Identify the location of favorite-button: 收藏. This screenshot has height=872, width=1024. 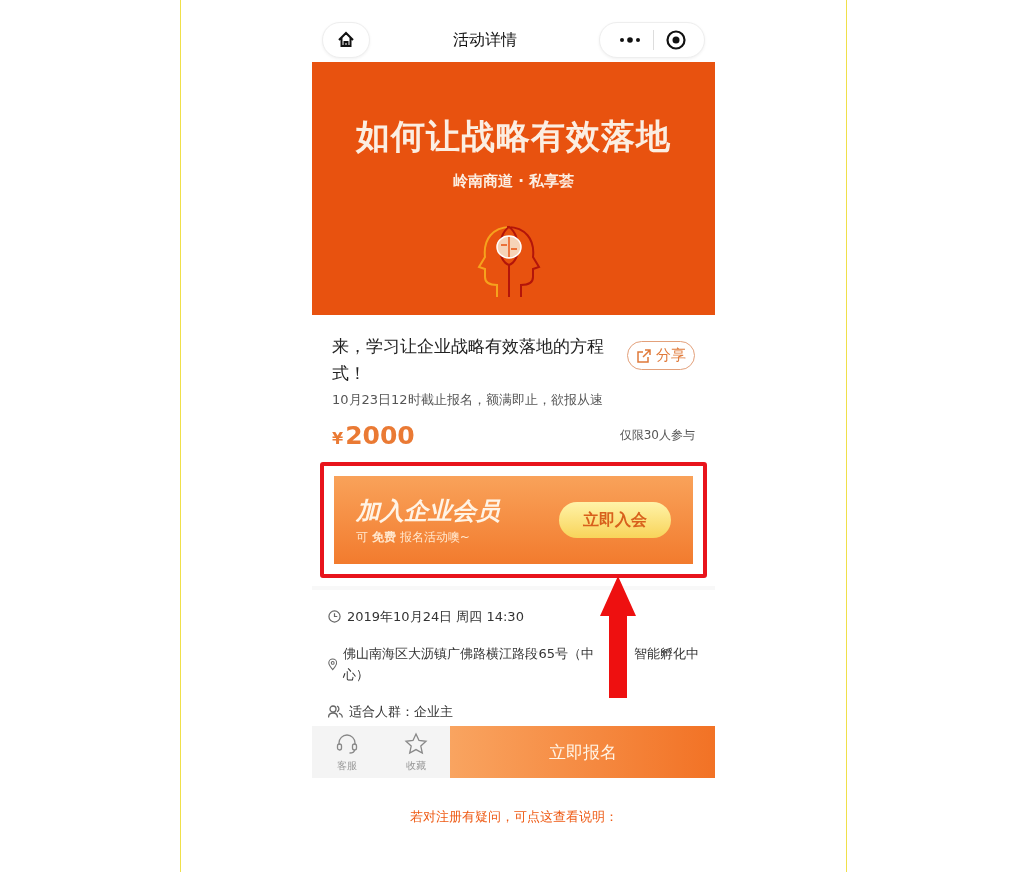
(415, 752).